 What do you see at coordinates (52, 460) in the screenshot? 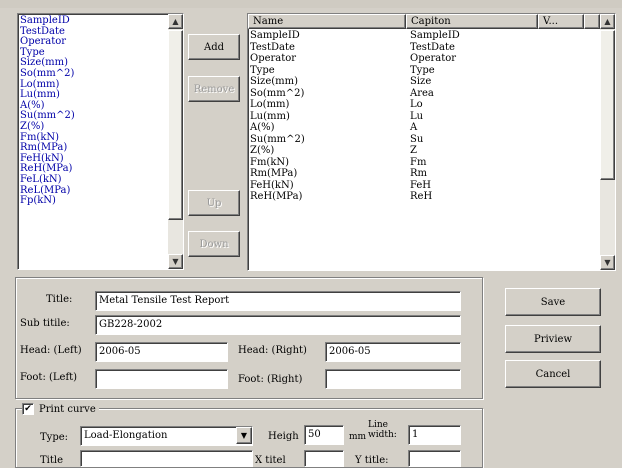
I see `curve-title-label: Title` at bounding box center [52, 460].